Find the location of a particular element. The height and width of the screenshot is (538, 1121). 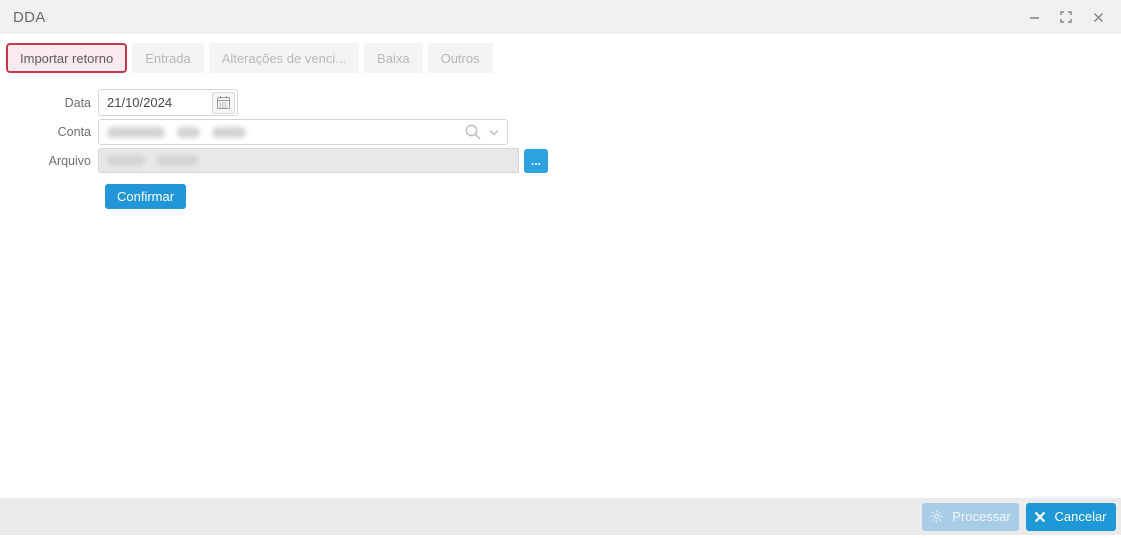

arquivo-field is located at coordinates (308, 160).